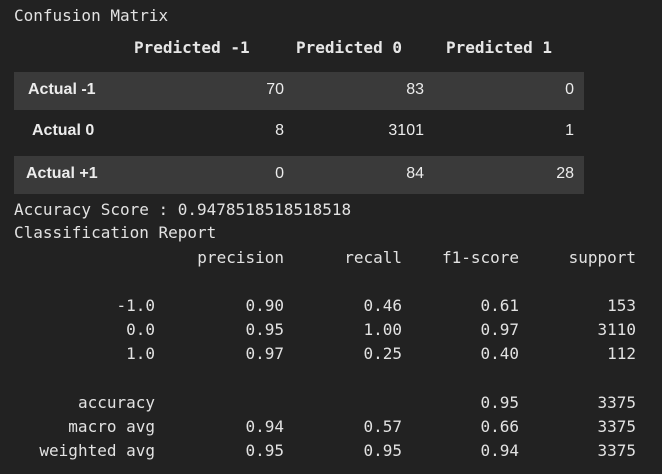 The width and height of the screenshot is (662, 474). Describe the element at coordinates (264, 353) in the screenshot. I see `report-precision: 0.97` at that location.